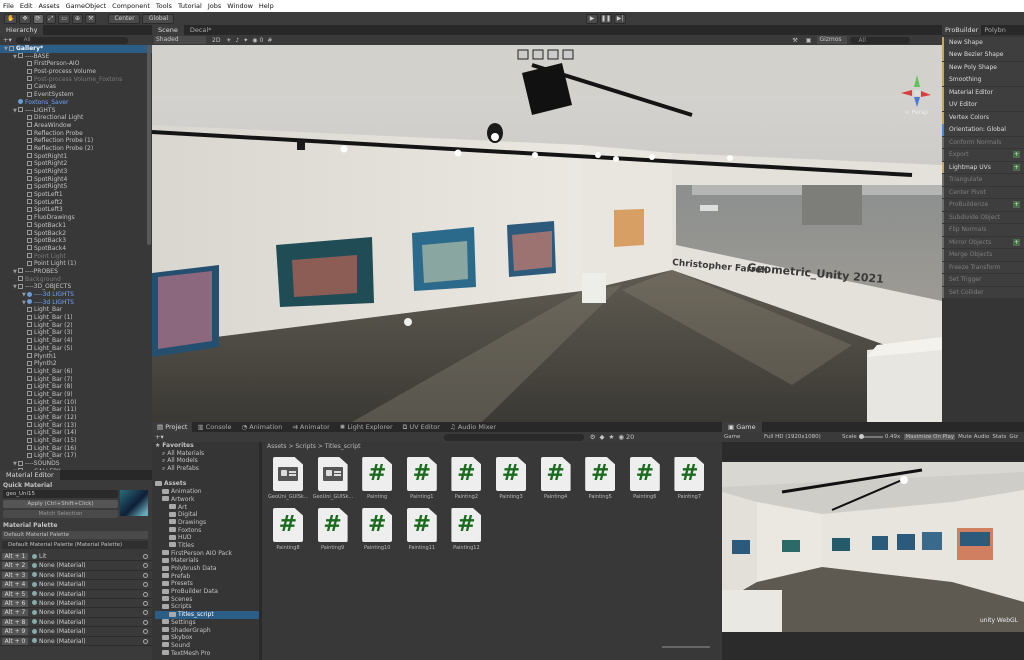 The width and height of the screenshot is (1024, 660). What do you see at coordinates (76, 80) in the screenshot?
I see `hierarchy-item: Post-process Volume_Foxtons` at bounding box center [76, 80].